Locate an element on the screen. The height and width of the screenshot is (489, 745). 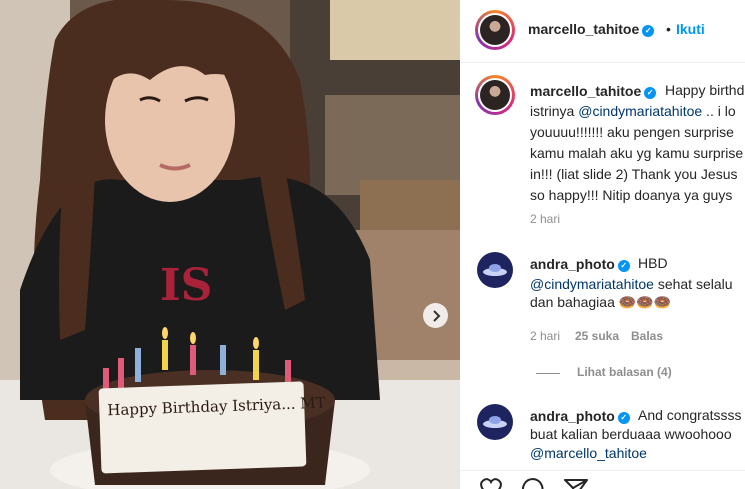
comment-text-line1: And congratssss is located at coordinates (690, 415).